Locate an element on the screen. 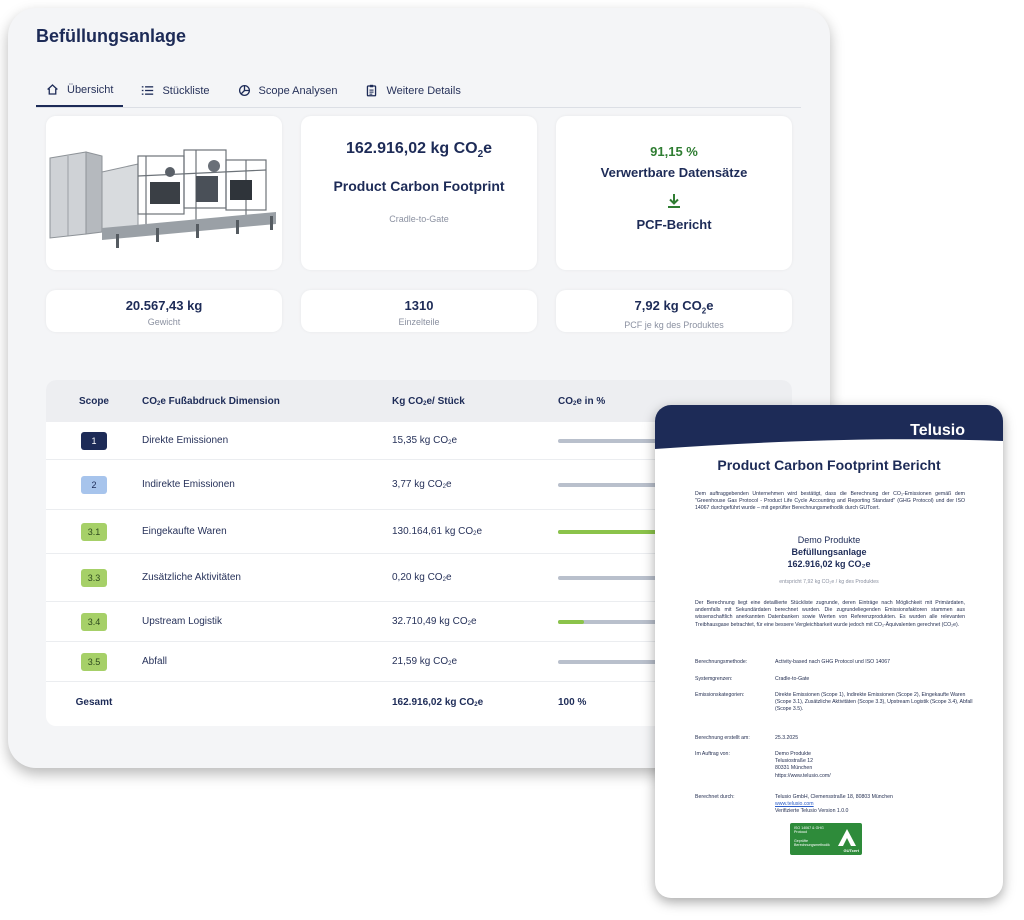  usable-data-label: Verwertbare Datensätze is located at coordinates (674, 172).